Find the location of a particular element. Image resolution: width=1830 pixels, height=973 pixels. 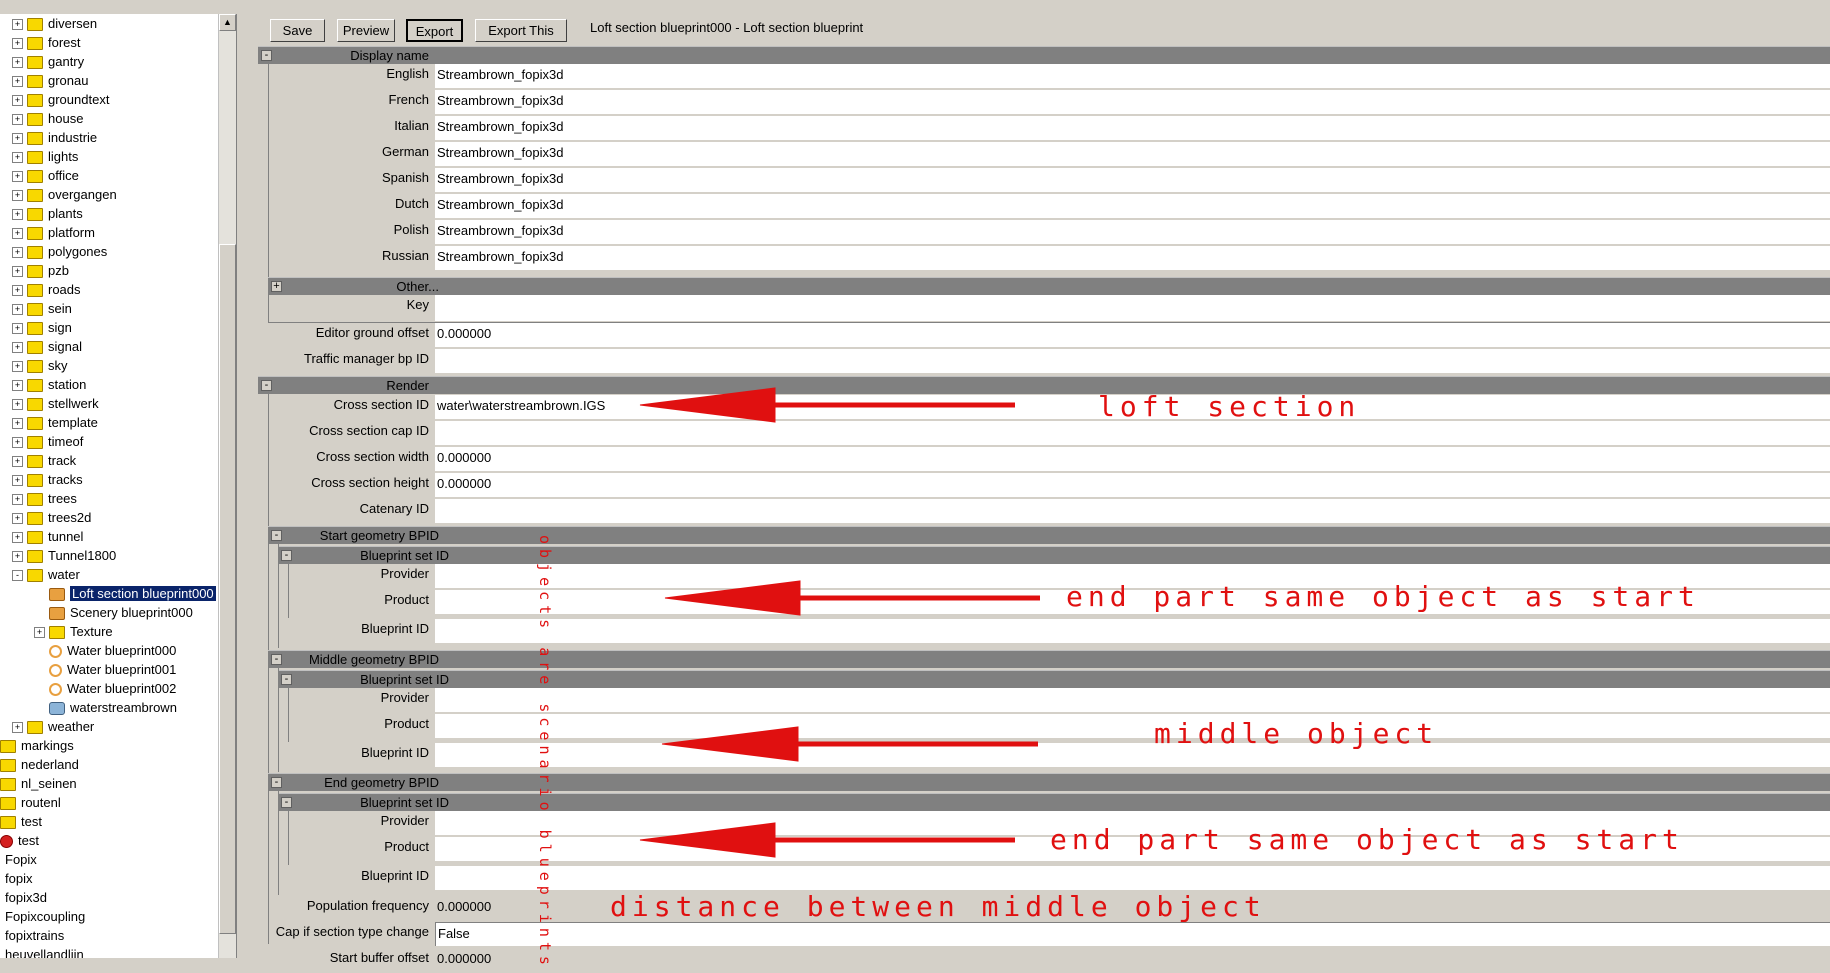

annotation-distance: distance between middle object is located at coordinates (938, 906).